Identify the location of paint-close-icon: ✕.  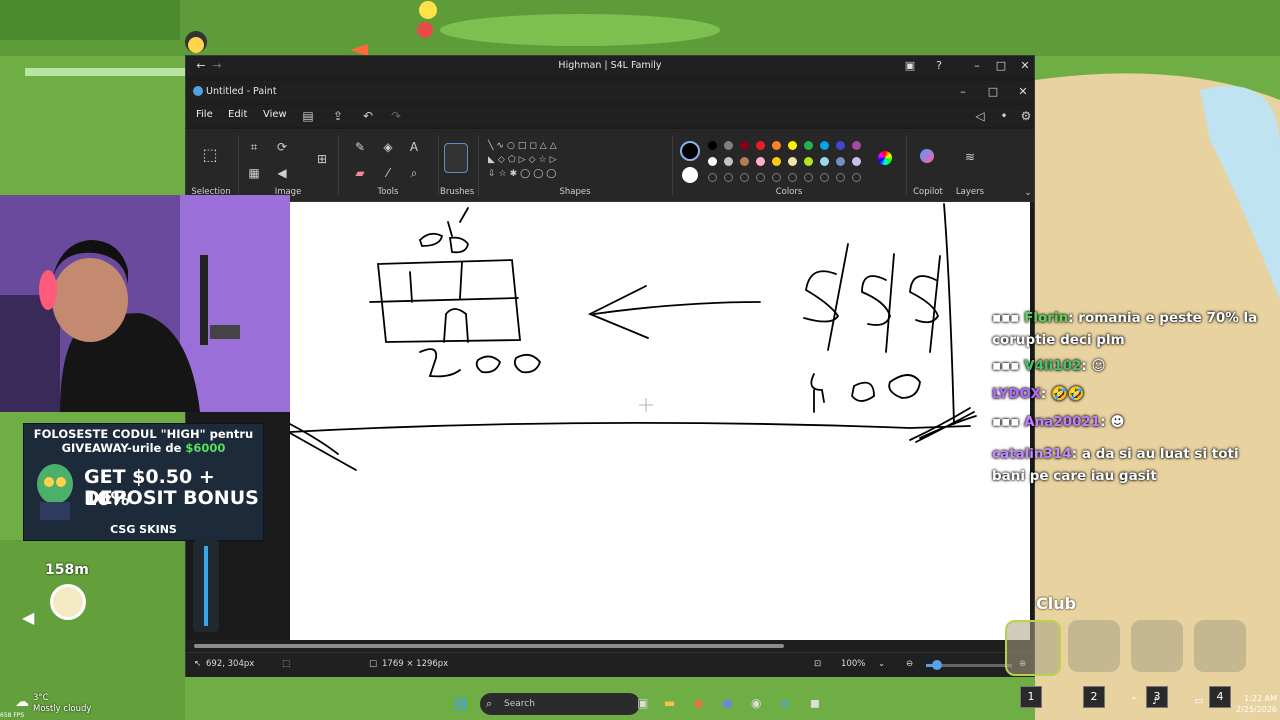
(1023, 92).